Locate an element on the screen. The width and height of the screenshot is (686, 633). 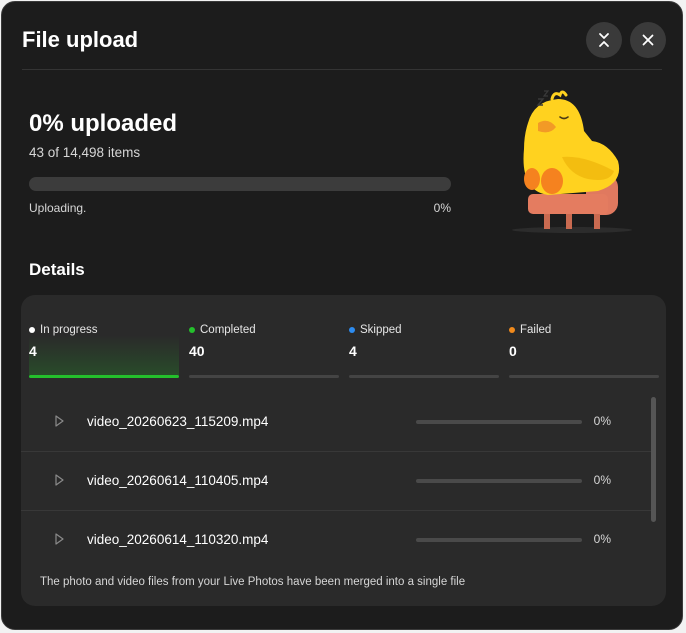
tab-count: 40 is located at coordinates (197, 351).